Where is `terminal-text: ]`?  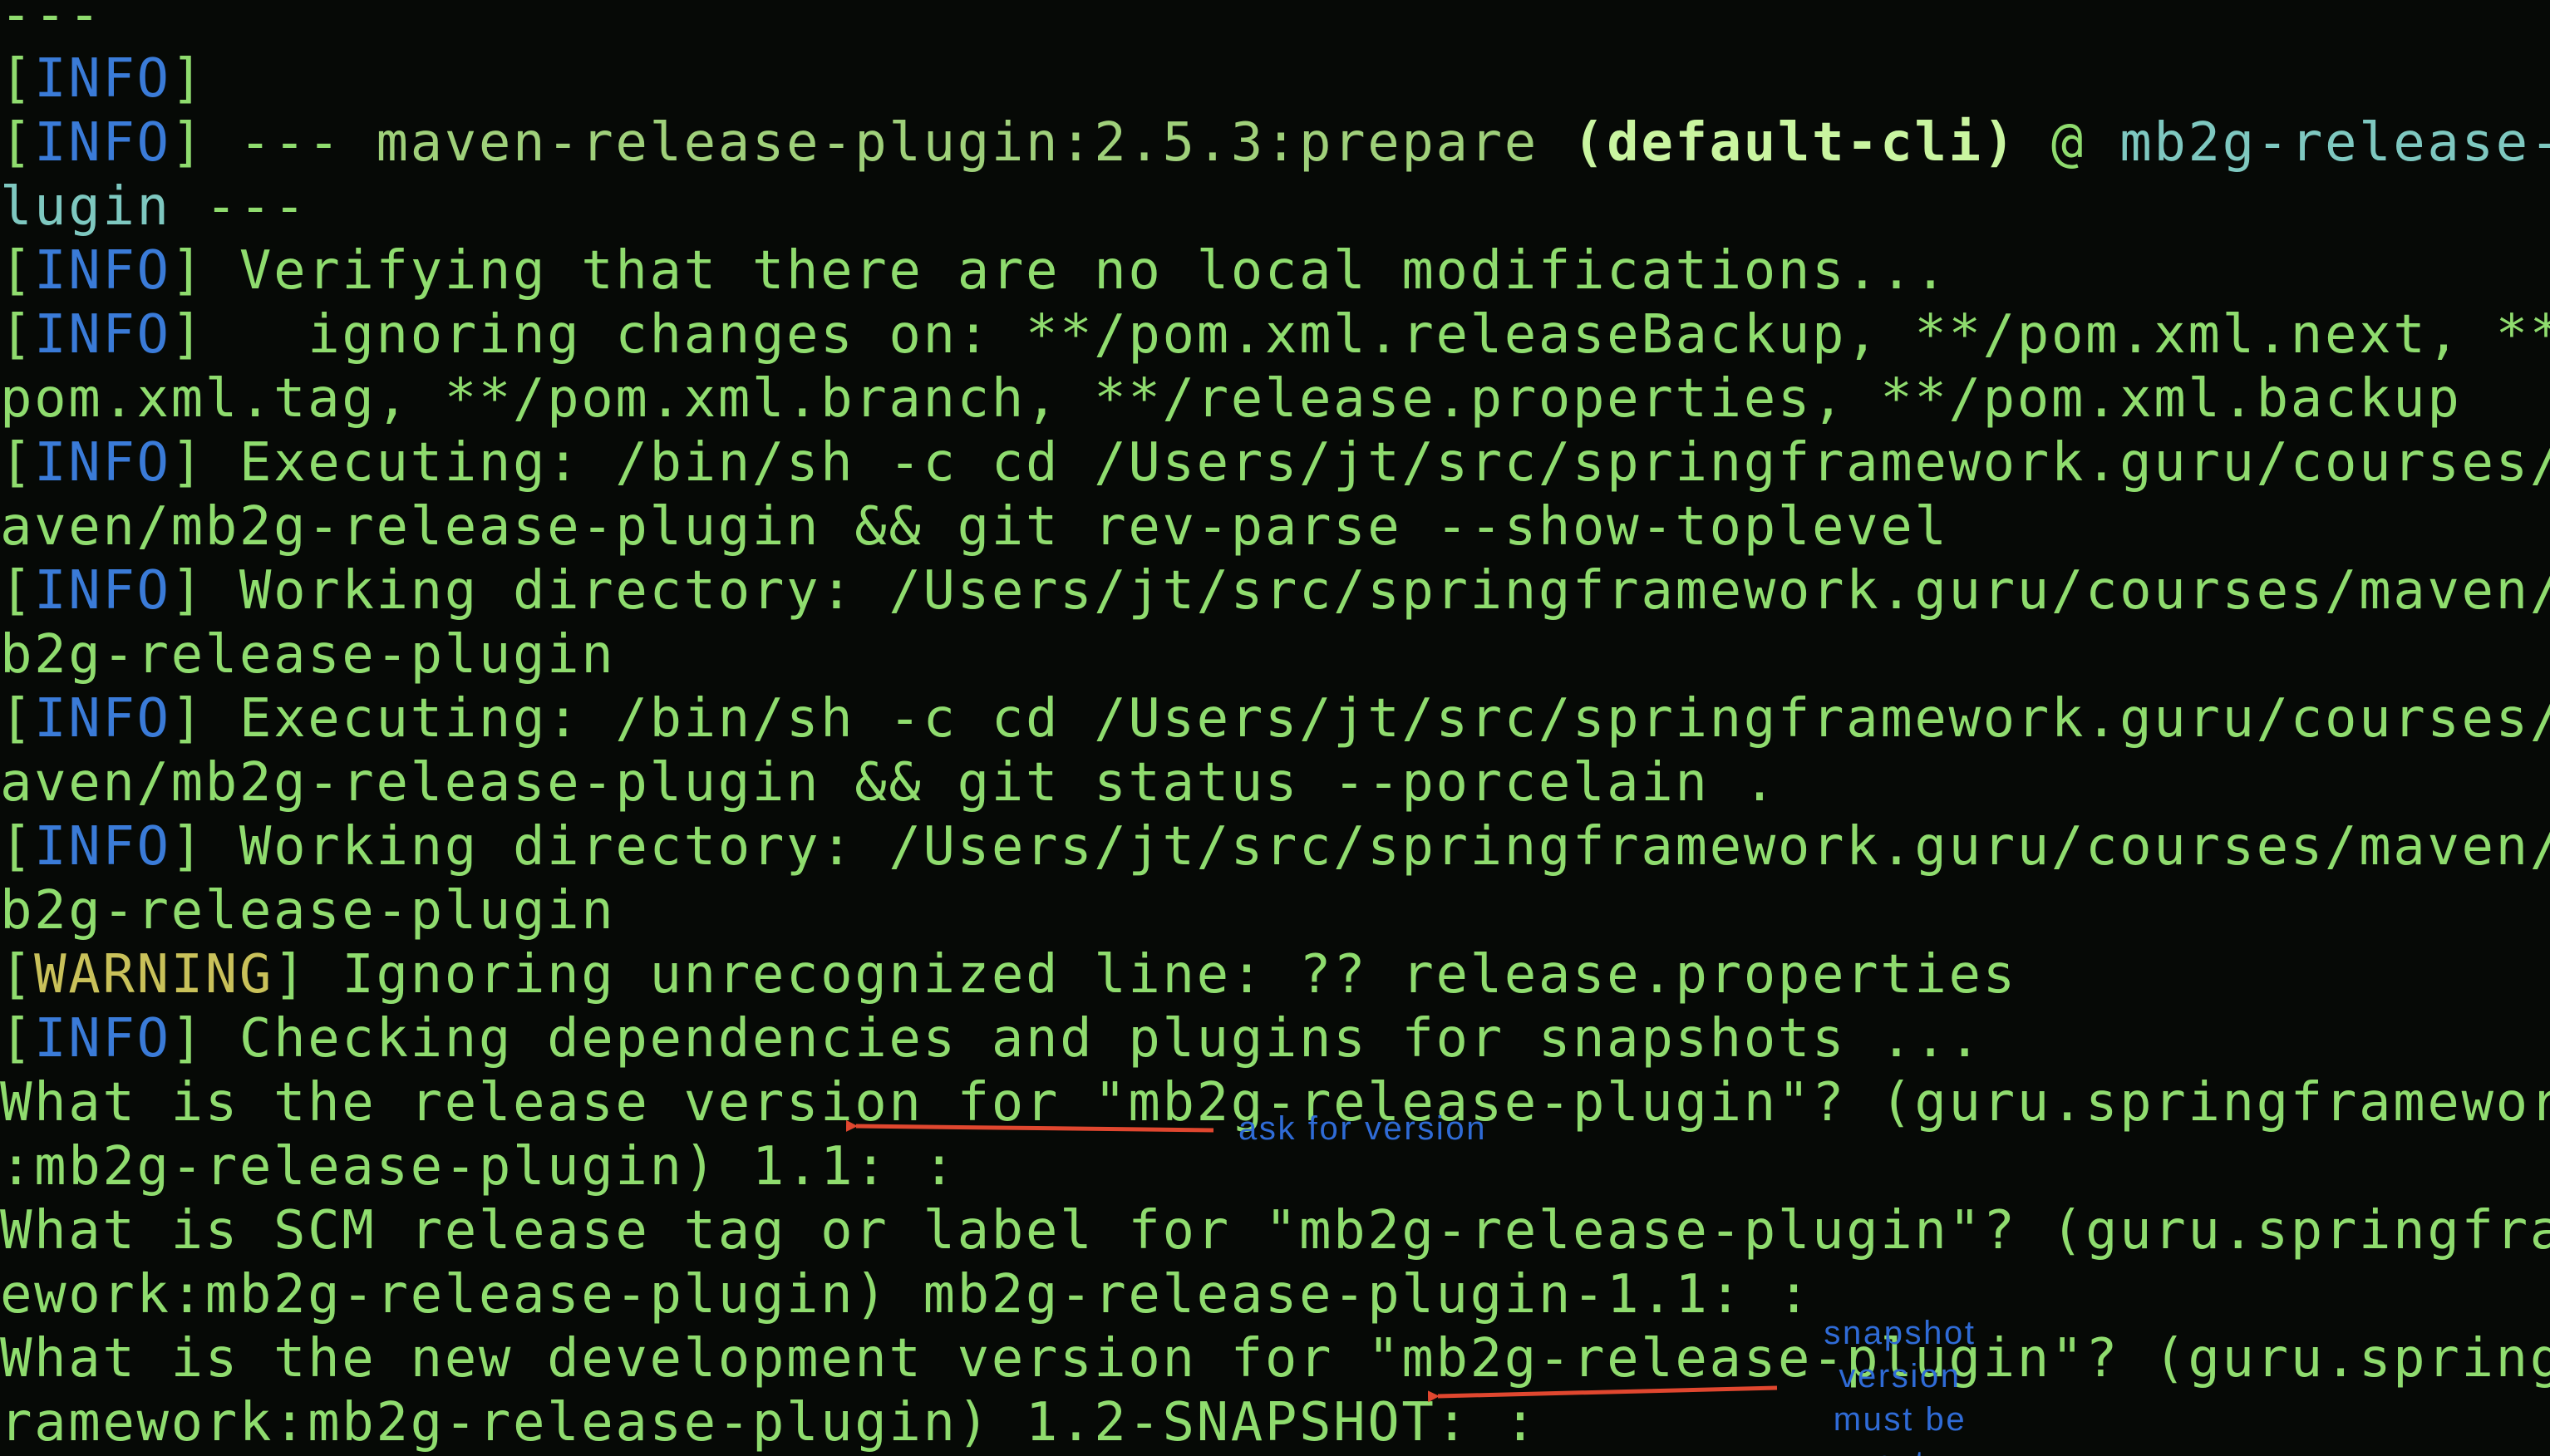 terminal-text: ] is located at coordinates (188, 79).